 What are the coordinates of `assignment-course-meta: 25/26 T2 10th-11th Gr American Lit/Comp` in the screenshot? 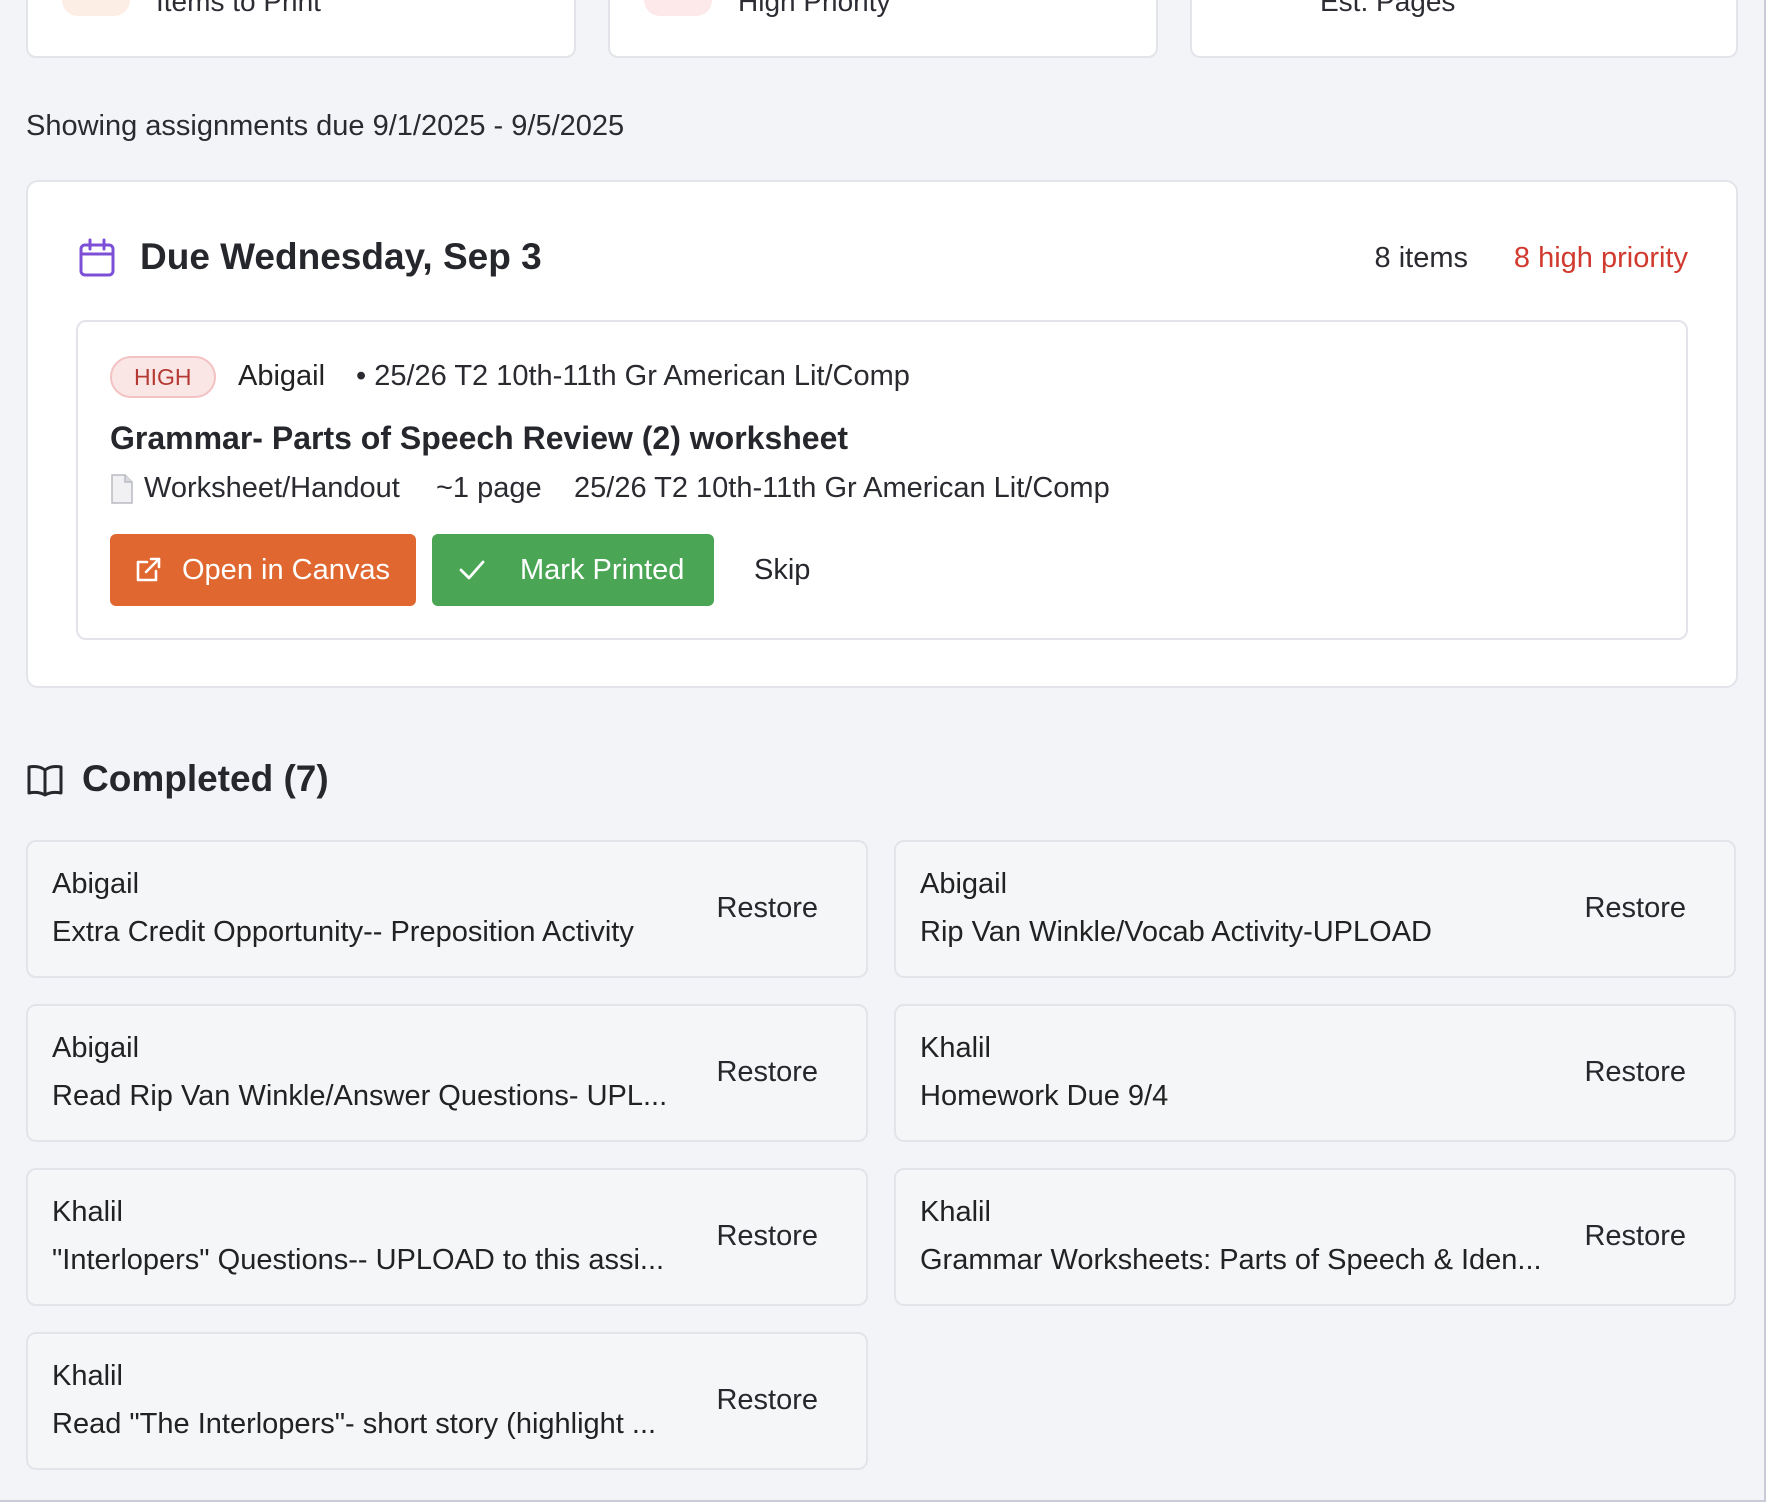 It's located at (842, 488).